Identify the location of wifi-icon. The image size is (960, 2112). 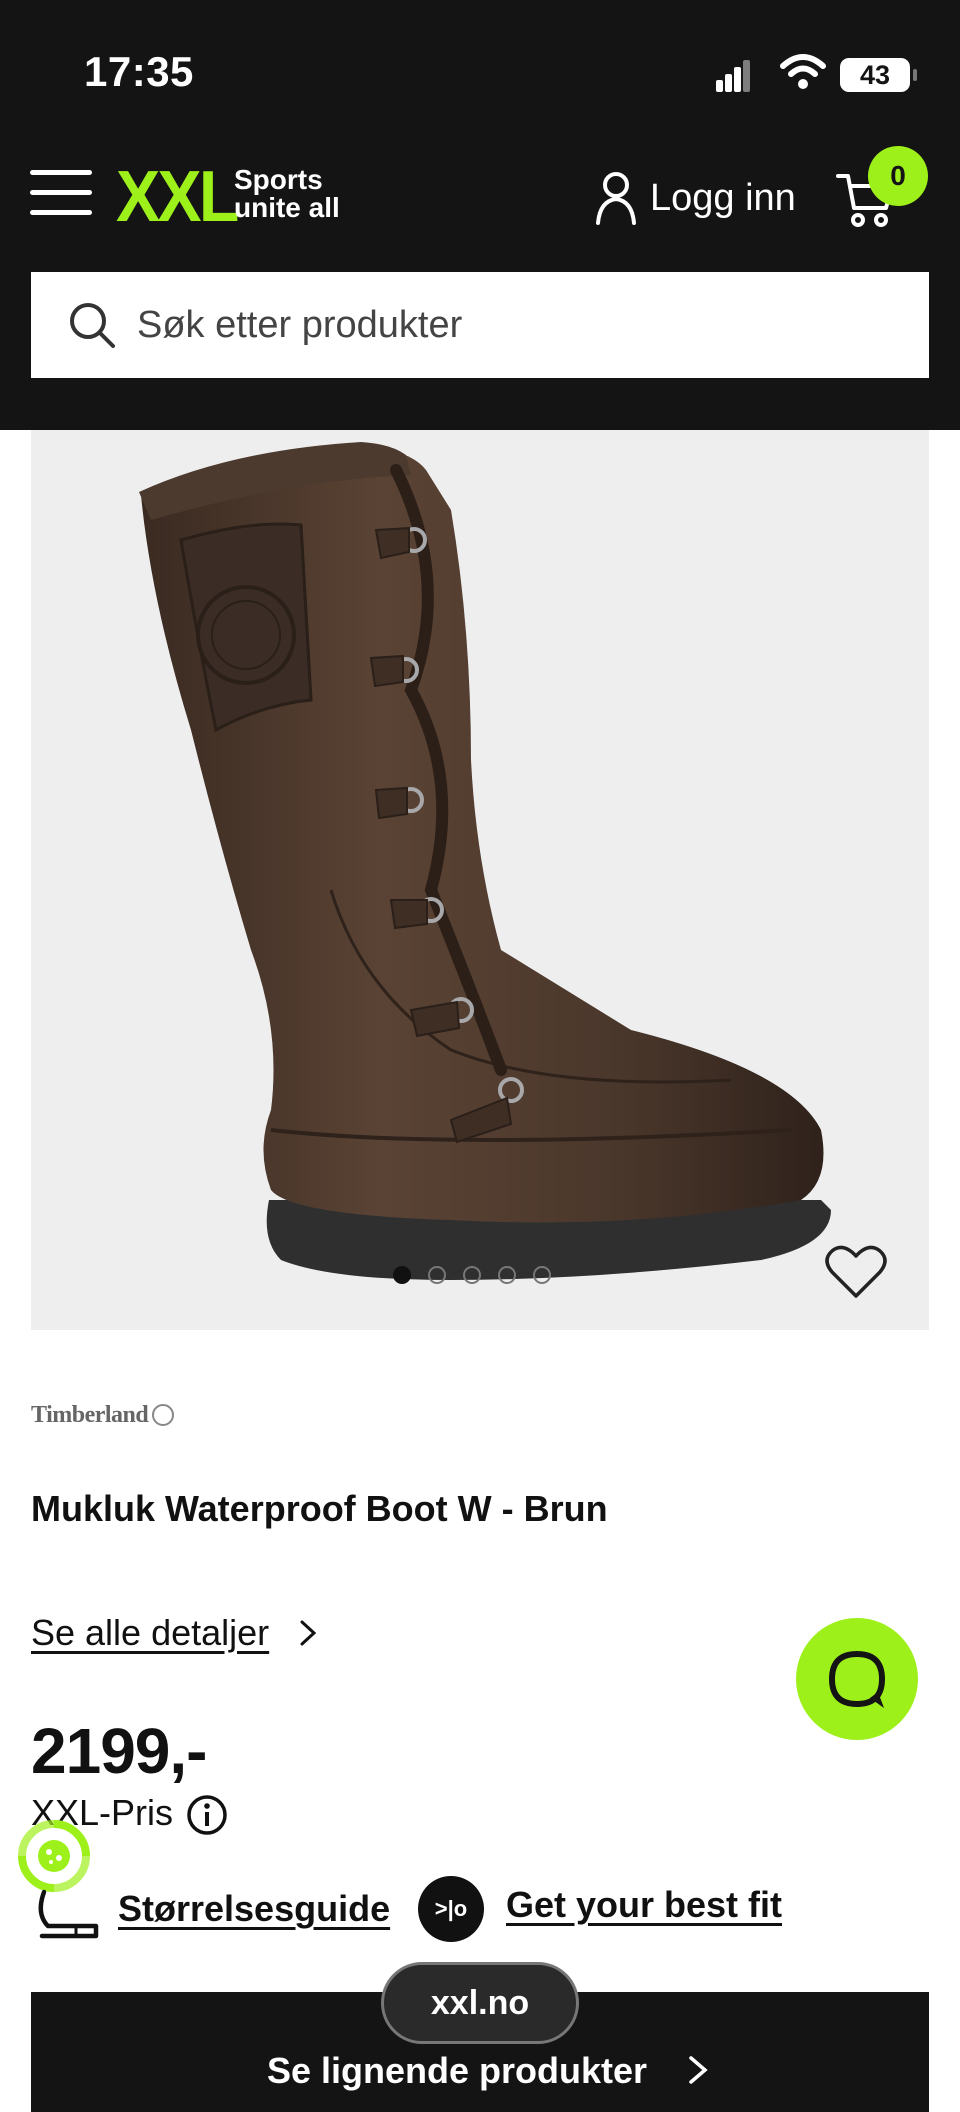
(803, 71).